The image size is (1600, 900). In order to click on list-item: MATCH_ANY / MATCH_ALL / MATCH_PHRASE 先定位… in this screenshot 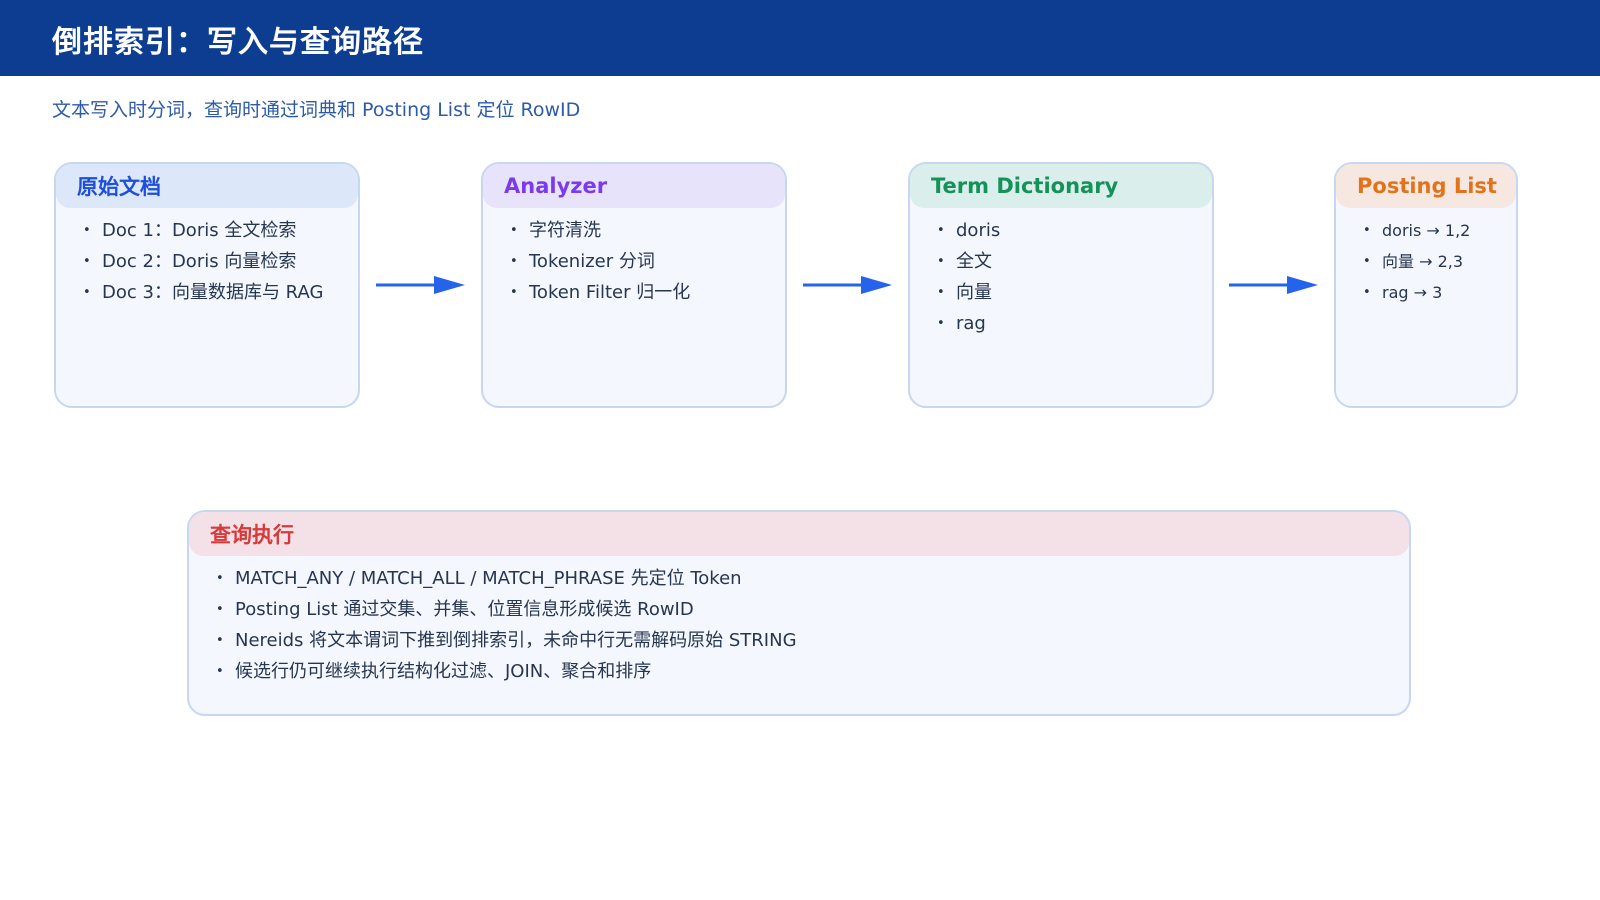, I will do `click(812, 581)`.